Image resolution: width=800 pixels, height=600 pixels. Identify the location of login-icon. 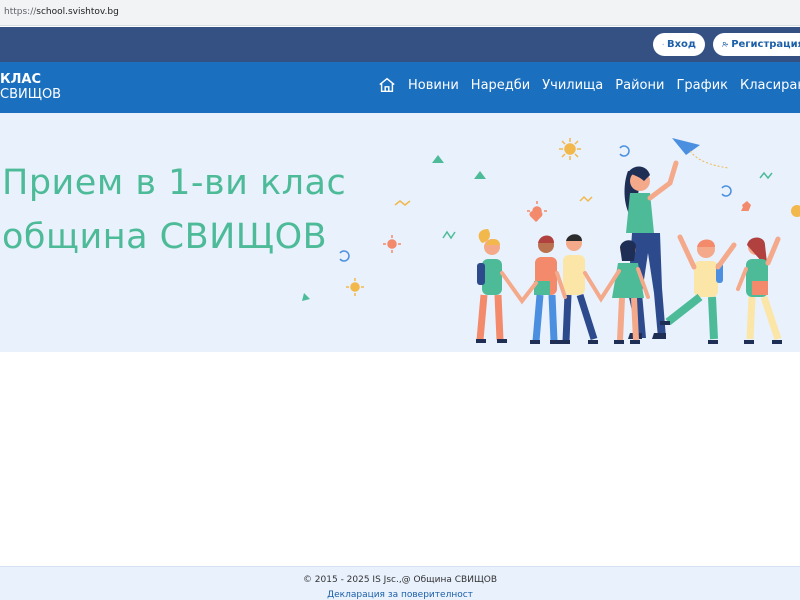
(663, 44).